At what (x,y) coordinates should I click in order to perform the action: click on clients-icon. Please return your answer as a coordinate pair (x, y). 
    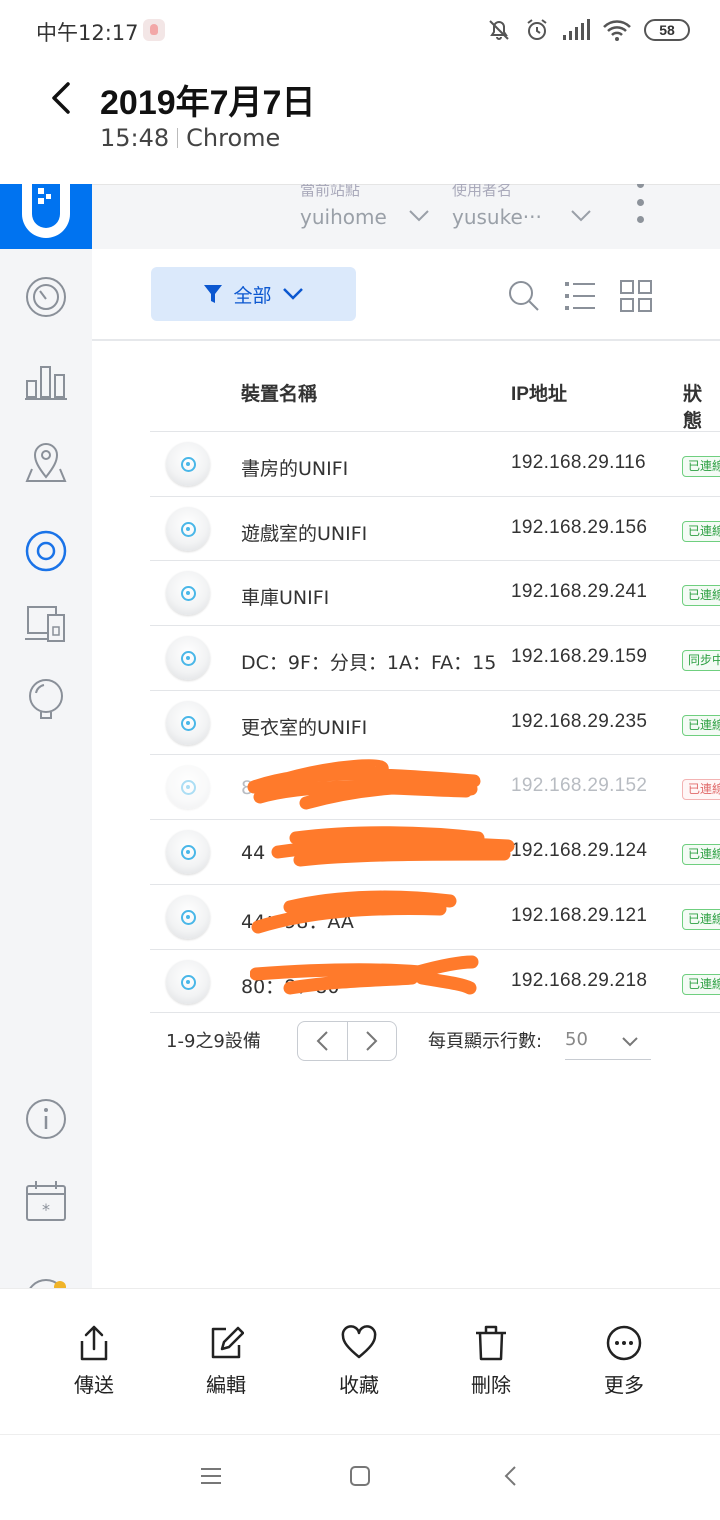
    Looking at the image, I should click on (46, 623).